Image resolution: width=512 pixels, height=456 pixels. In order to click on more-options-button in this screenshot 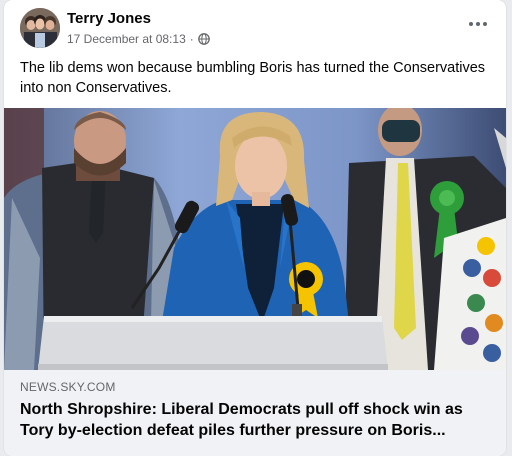, I will do `click(478, 24)`.